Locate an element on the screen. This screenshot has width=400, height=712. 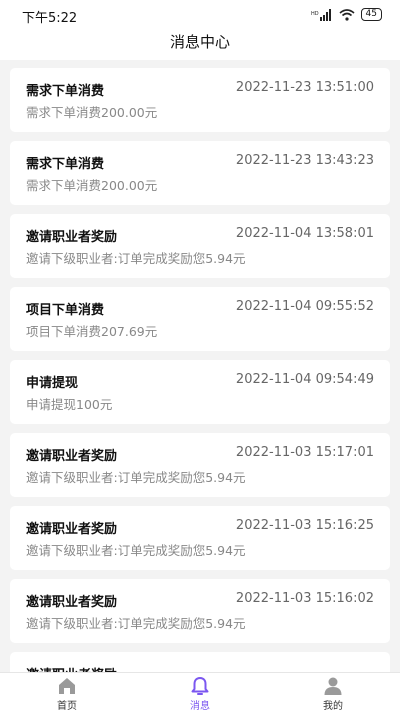
bottom-tab-bar: 首页 消息 我的 is located at coordinates (200, 692).